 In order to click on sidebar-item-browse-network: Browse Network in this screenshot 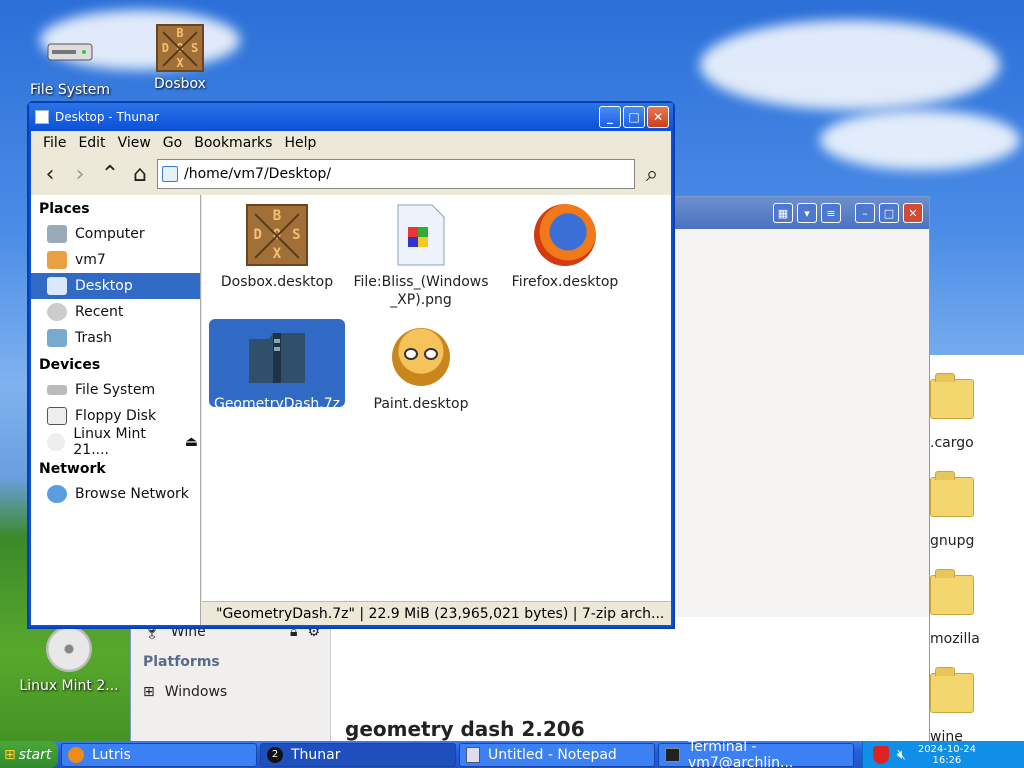, I will do `click(115, 494)`.